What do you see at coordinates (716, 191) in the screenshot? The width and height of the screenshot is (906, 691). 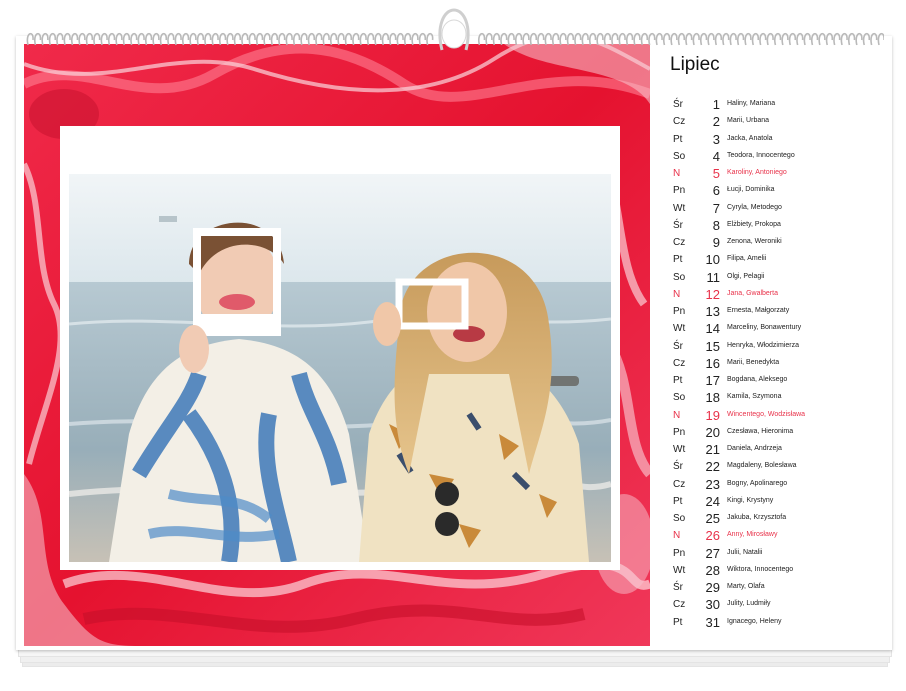 I see `day-number: 6` at bounding box center [716, 191].